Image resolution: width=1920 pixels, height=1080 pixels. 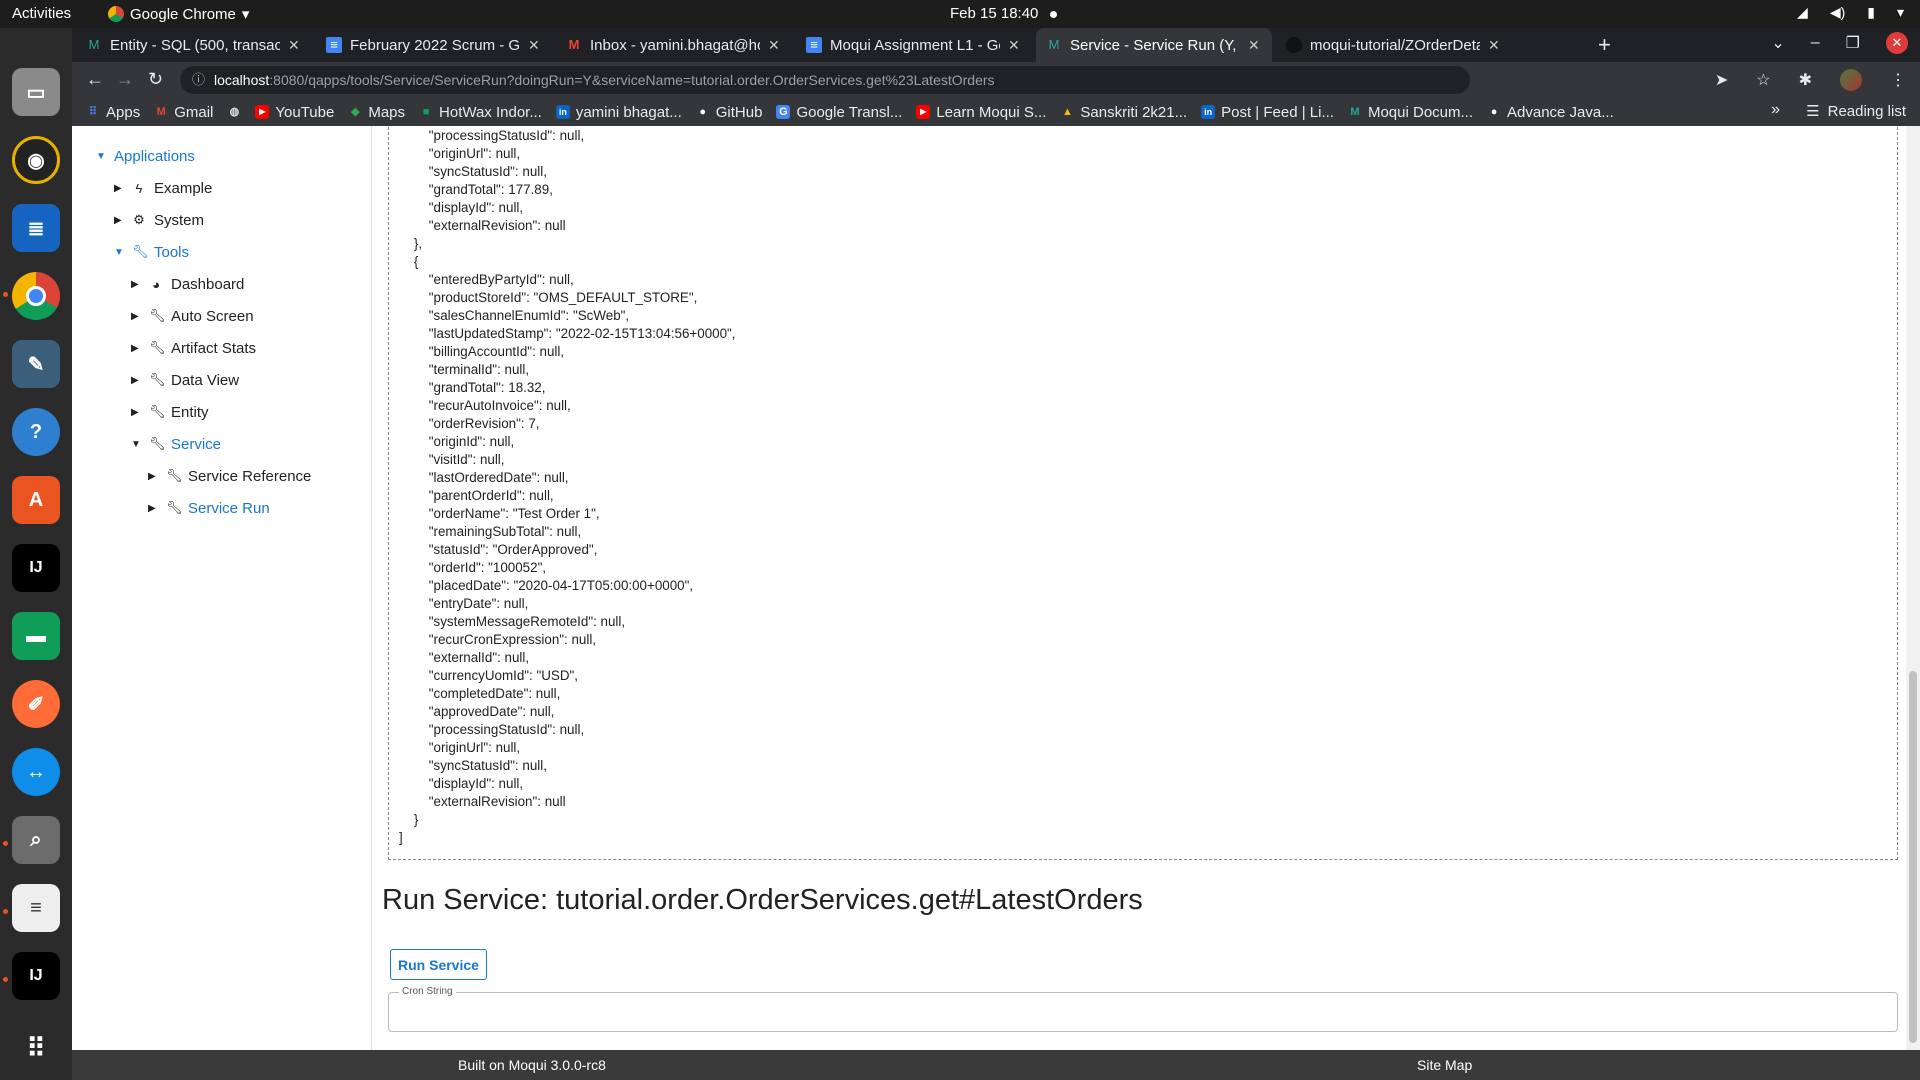 What do you see at coordinates (1805, 80) in the screenshot?
I see `extensions-icon: ✱` at bounding box center [1805, 80].